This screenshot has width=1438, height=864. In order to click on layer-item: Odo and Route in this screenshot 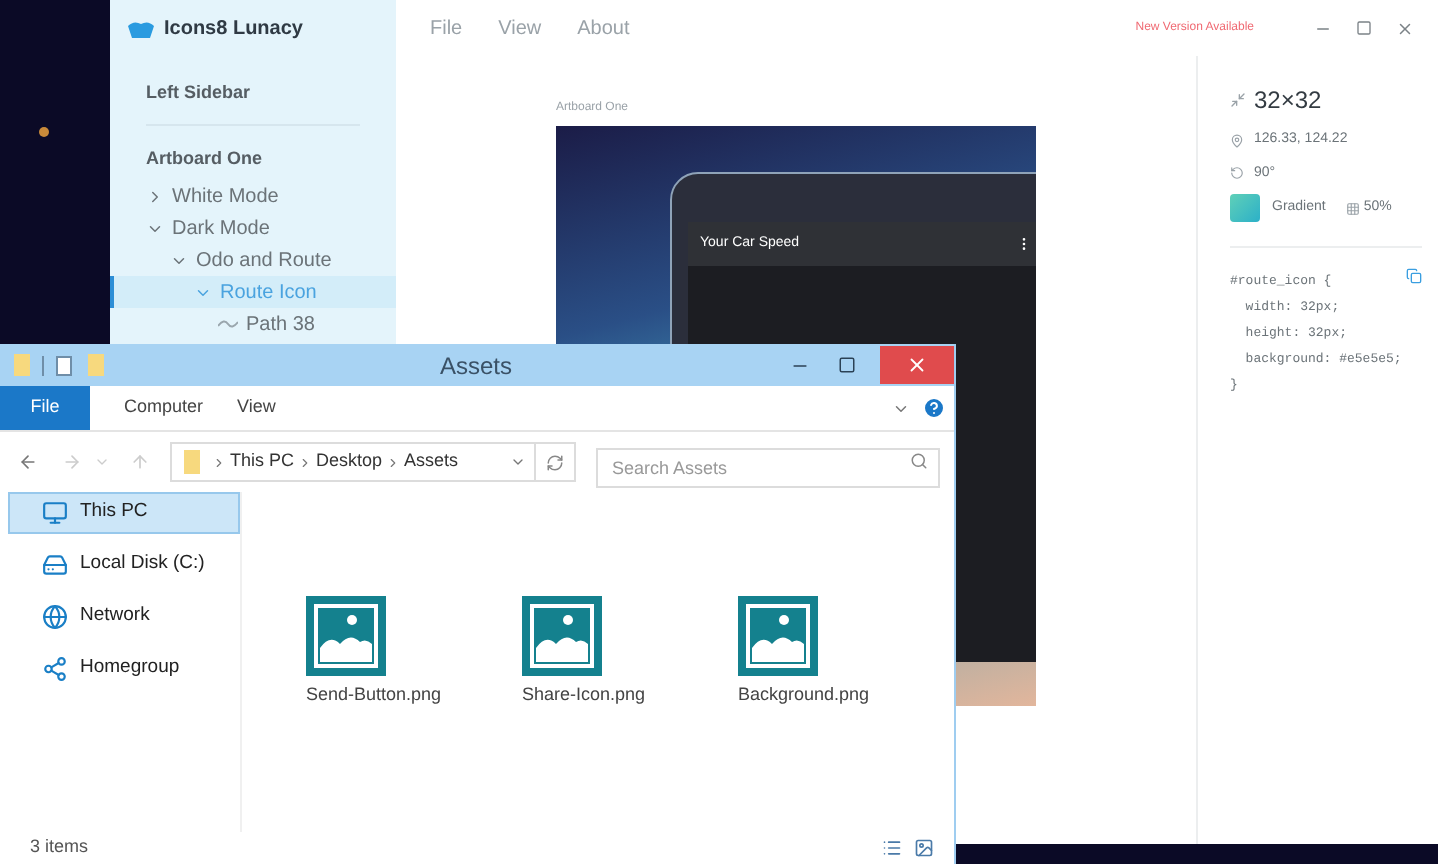, I will do `click(253, 260)`.